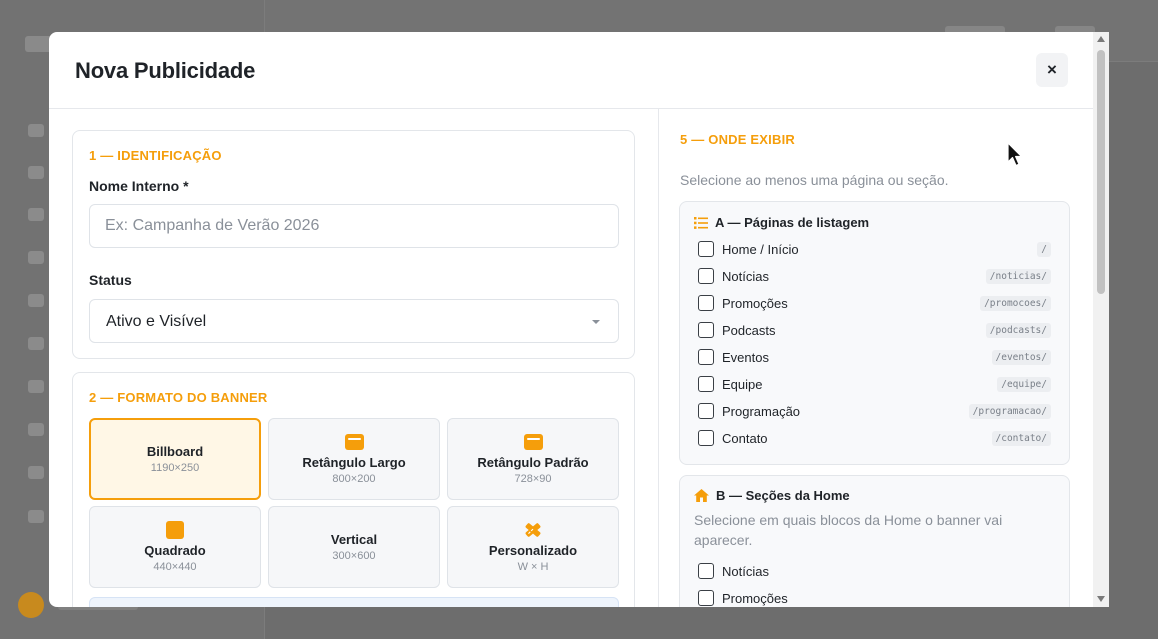 The width and height of the screenshot is (1158, 639). Describe the element at coordinates (1015, 154) in the screenshot. I see `mouse-cursor-icon` at that location.